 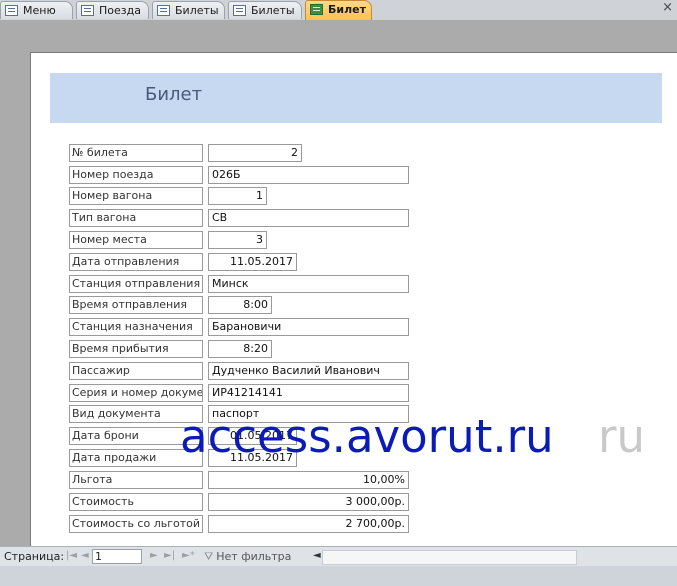 I want to click on last-record-icon: ►|, so click(x=169, y=555).